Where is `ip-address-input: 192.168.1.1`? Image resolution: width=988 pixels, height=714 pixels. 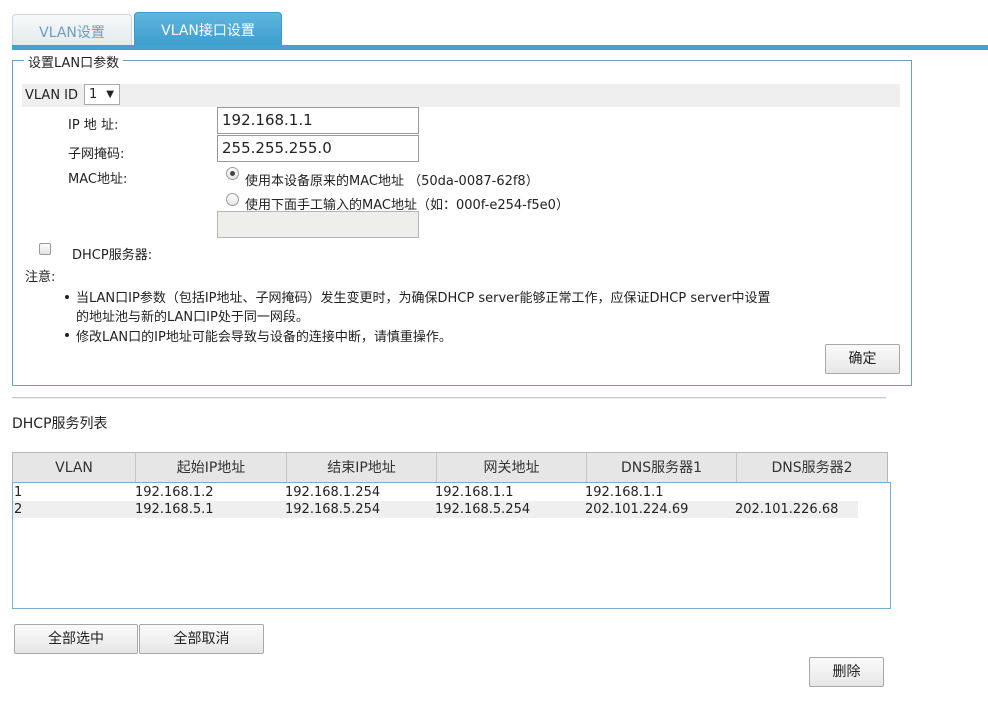
ip-address-input: 192.168.1.1 is located at coordinates (318, 120).